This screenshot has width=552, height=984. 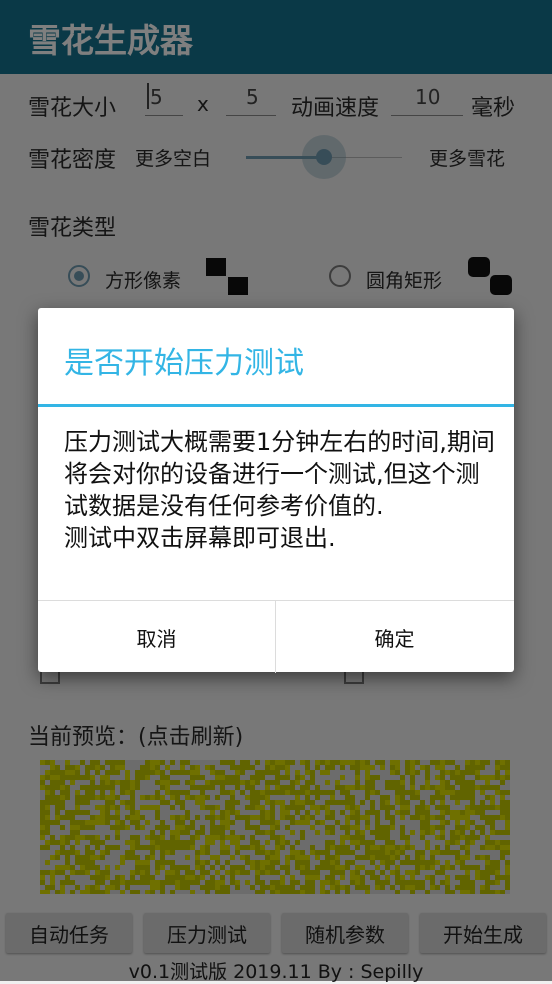 I want to click on dialog-divider, so click(x=276, y=405).